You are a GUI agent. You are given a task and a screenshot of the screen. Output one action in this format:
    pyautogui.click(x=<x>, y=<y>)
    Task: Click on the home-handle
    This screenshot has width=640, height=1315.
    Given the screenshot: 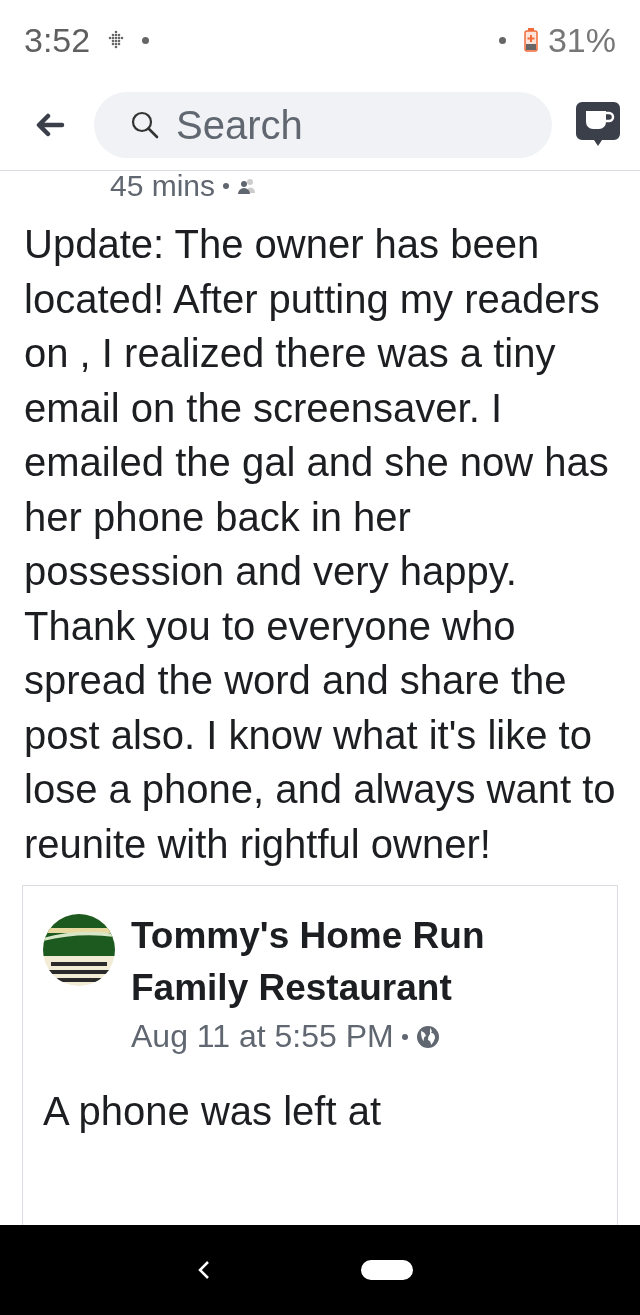 What is the action you would take?
    pyautogui.click(x=387, y=1270)
    